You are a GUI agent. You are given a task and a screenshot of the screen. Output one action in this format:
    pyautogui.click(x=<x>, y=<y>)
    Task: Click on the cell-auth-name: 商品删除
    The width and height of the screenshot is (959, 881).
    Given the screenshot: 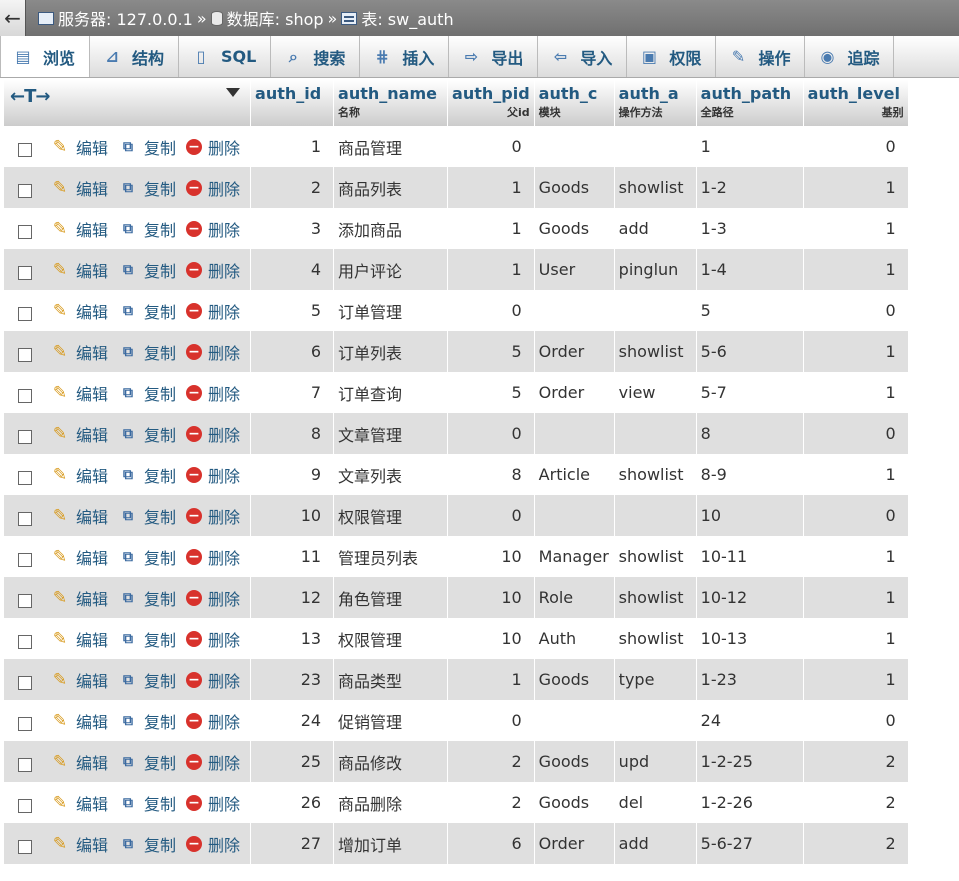 What is the action you would take?
    pyautogui.click(x=391, y=802)
    